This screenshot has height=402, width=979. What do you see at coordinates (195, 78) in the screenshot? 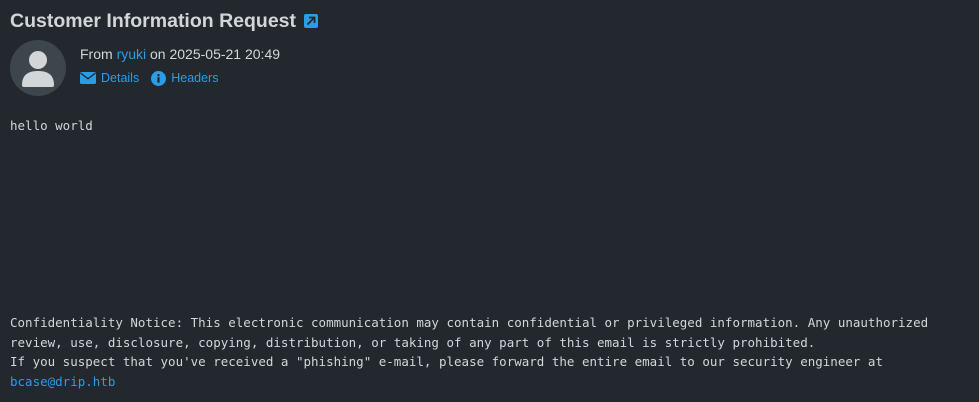
I see `headers-label: Headers` at bounding box center [195, 78].